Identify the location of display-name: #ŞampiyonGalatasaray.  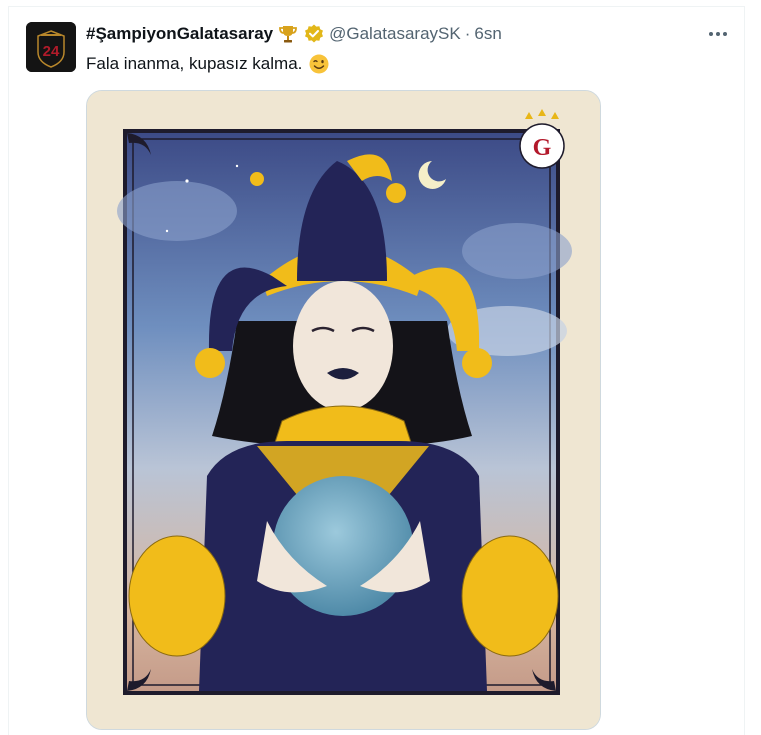
(179, 34).